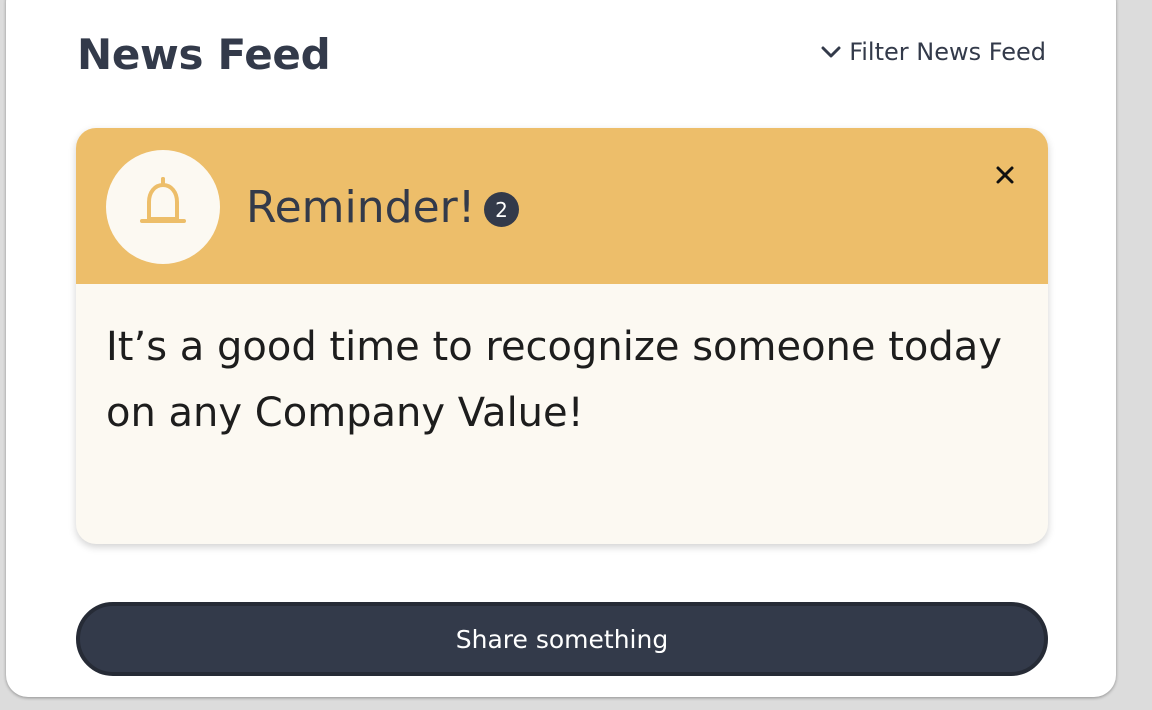 The image size is (1152, 710). Describe the element at coordinates (361, 207) in the screenshot. I see `reminder-title: Reminder!` at that location.